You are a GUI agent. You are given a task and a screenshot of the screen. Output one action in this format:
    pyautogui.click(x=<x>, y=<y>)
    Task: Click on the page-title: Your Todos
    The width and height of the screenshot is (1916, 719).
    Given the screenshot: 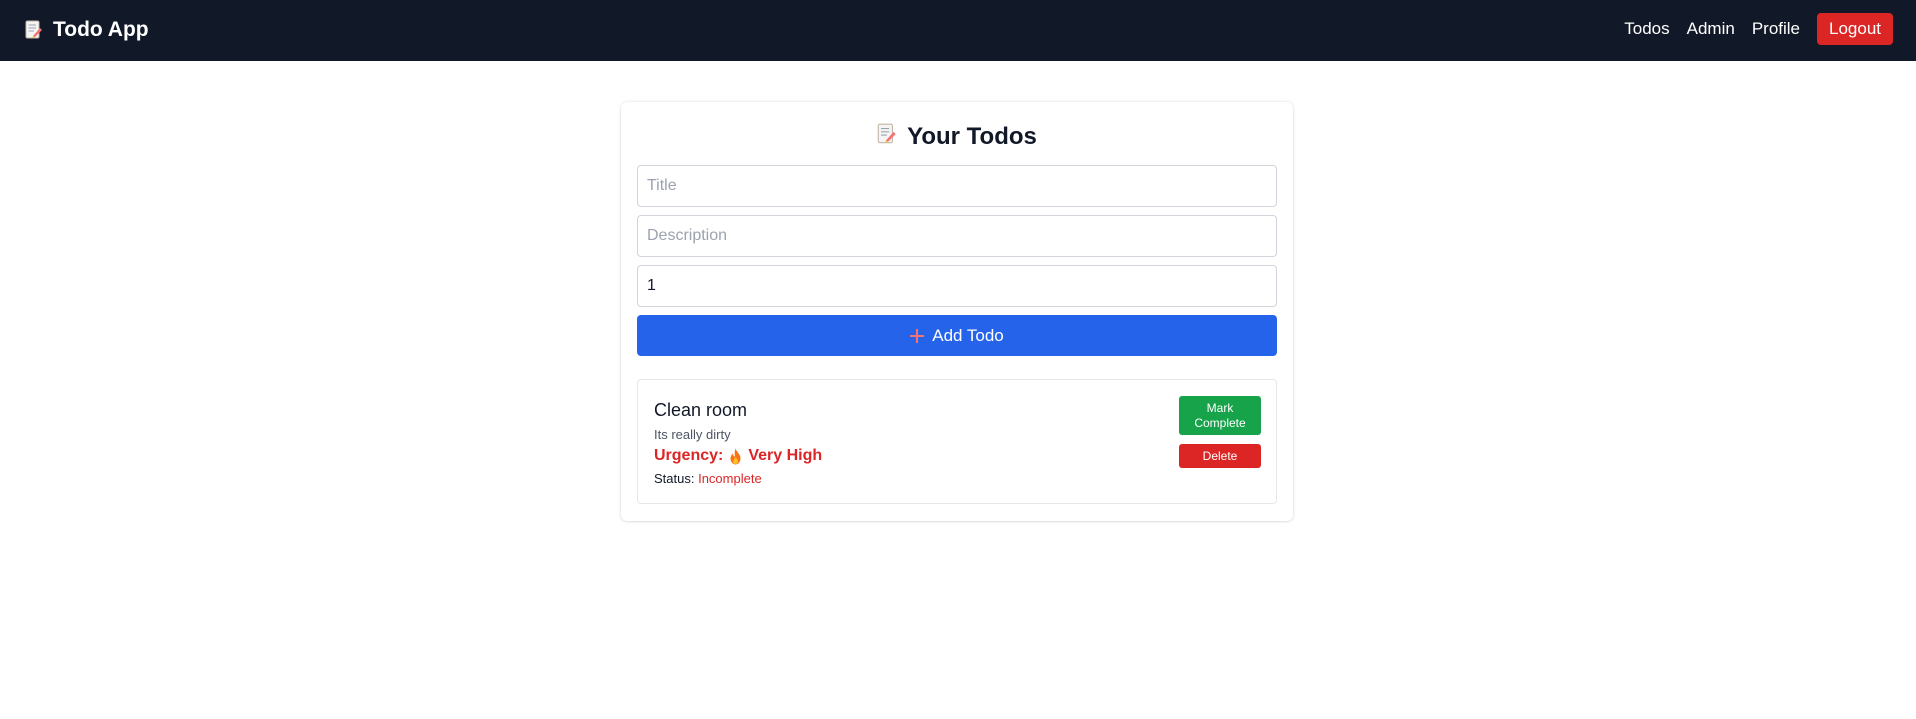 What is the action you would take?
    pyautogui.click(x=957, y=137)
    